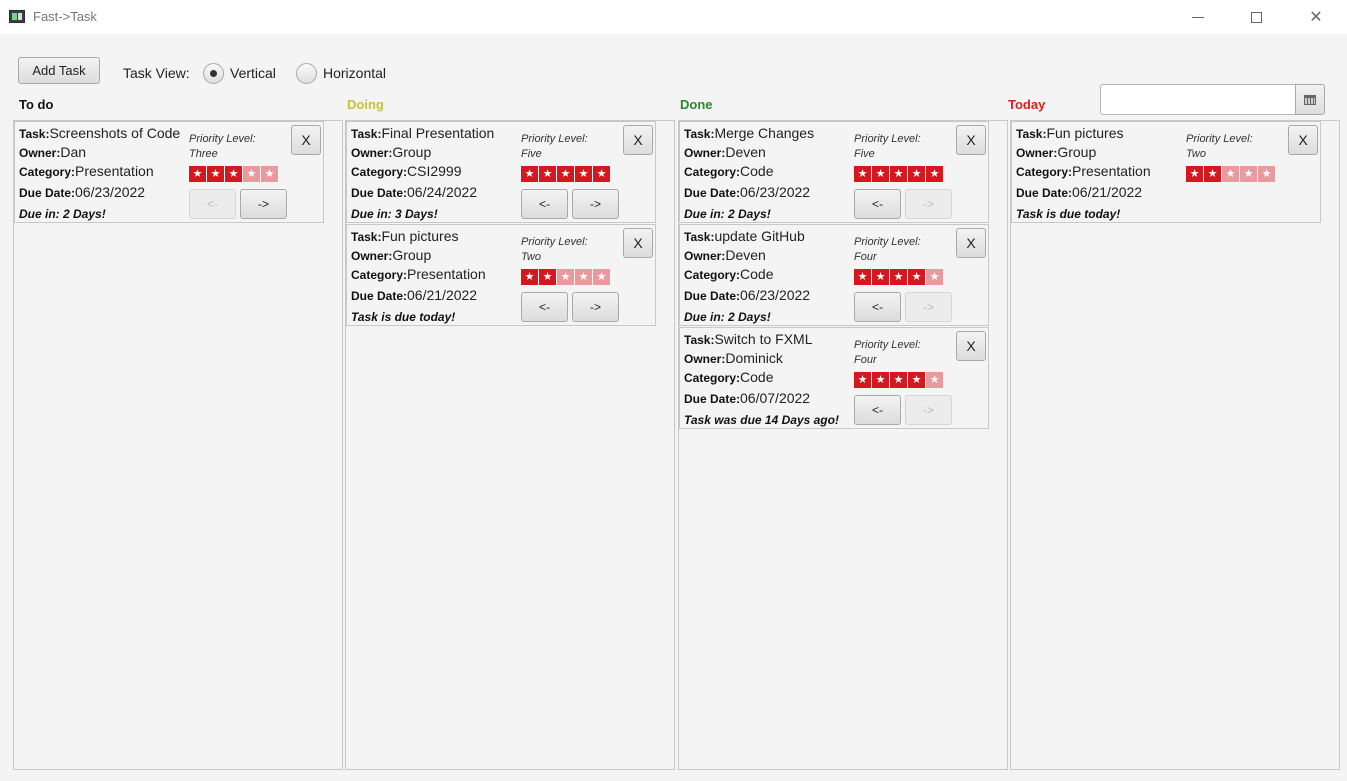  I want to click on due-date-line: Due Date:06/24/2022, so click(414, 192).